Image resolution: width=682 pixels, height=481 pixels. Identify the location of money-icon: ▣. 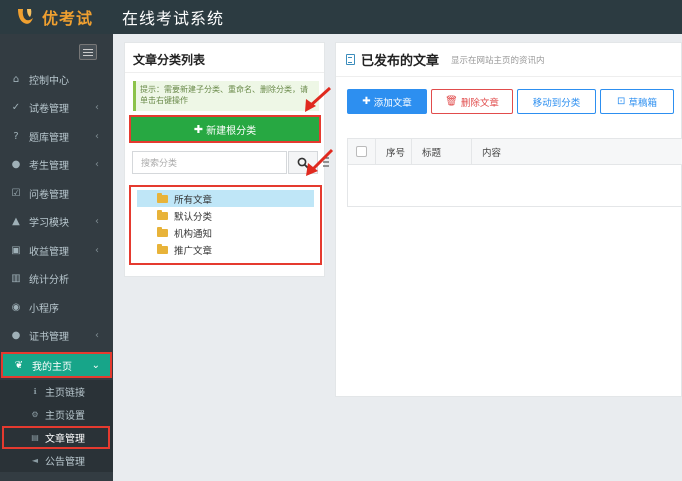
(16, 250).